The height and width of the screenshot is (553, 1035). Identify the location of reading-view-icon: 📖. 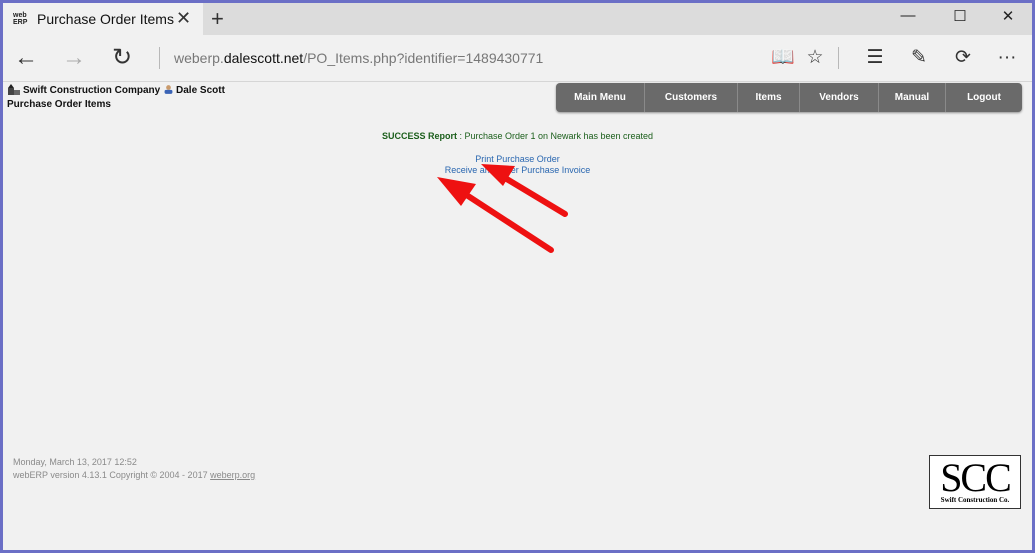
(783, 58).